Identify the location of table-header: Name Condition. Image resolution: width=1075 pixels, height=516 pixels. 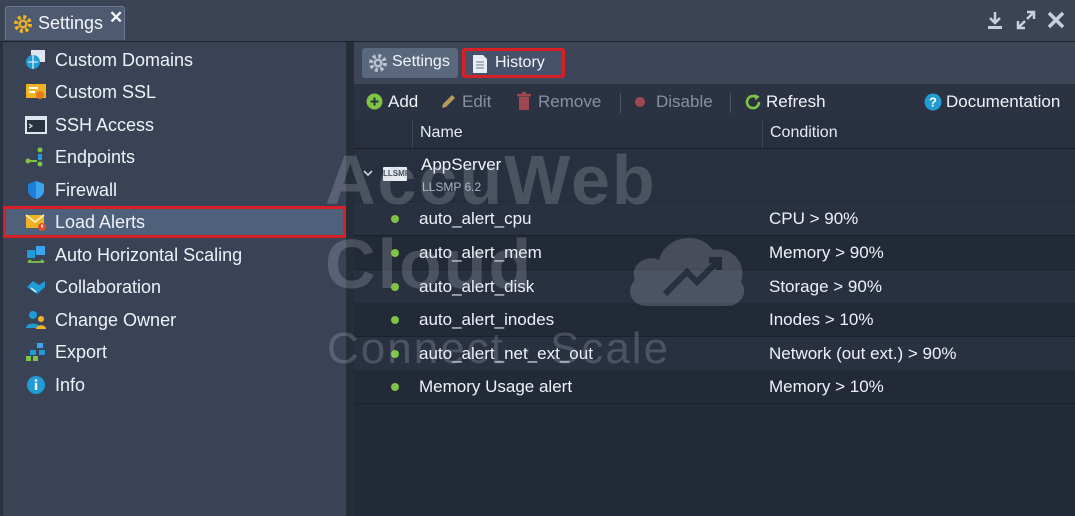
(714, 134).